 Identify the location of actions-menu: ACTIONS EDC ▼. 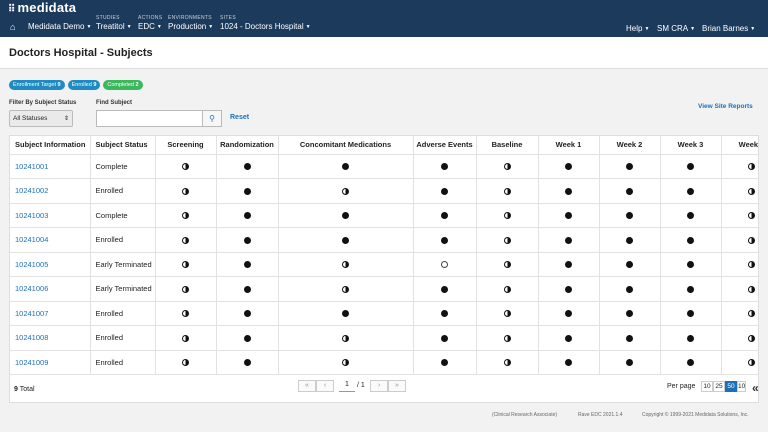
(150, 23).